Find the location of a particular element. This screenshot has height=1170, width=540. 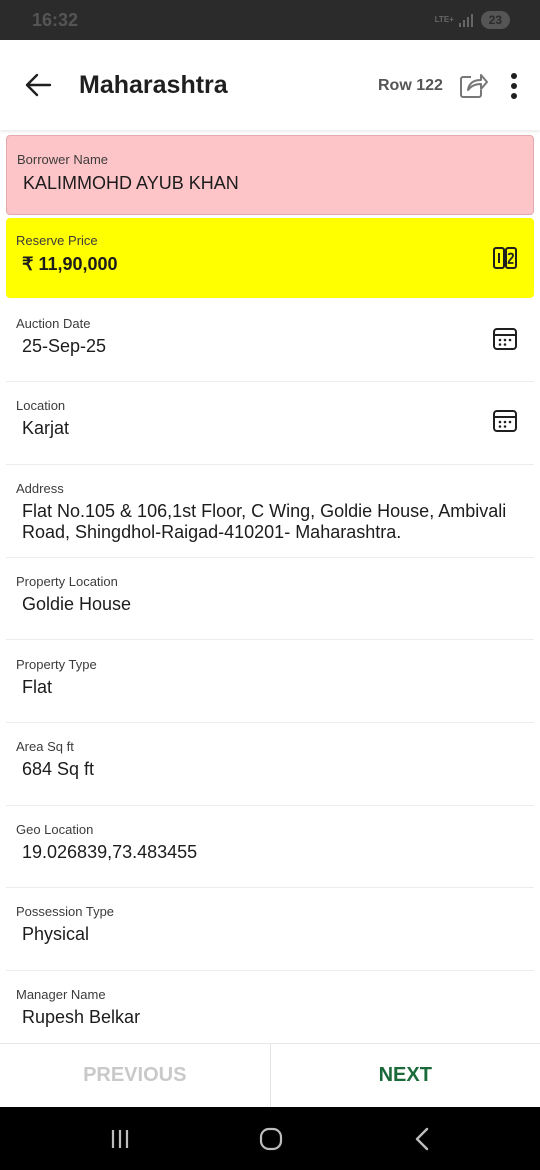

geo-location-value: 19.026839,73.483455 is located at coordinates (110, 852).